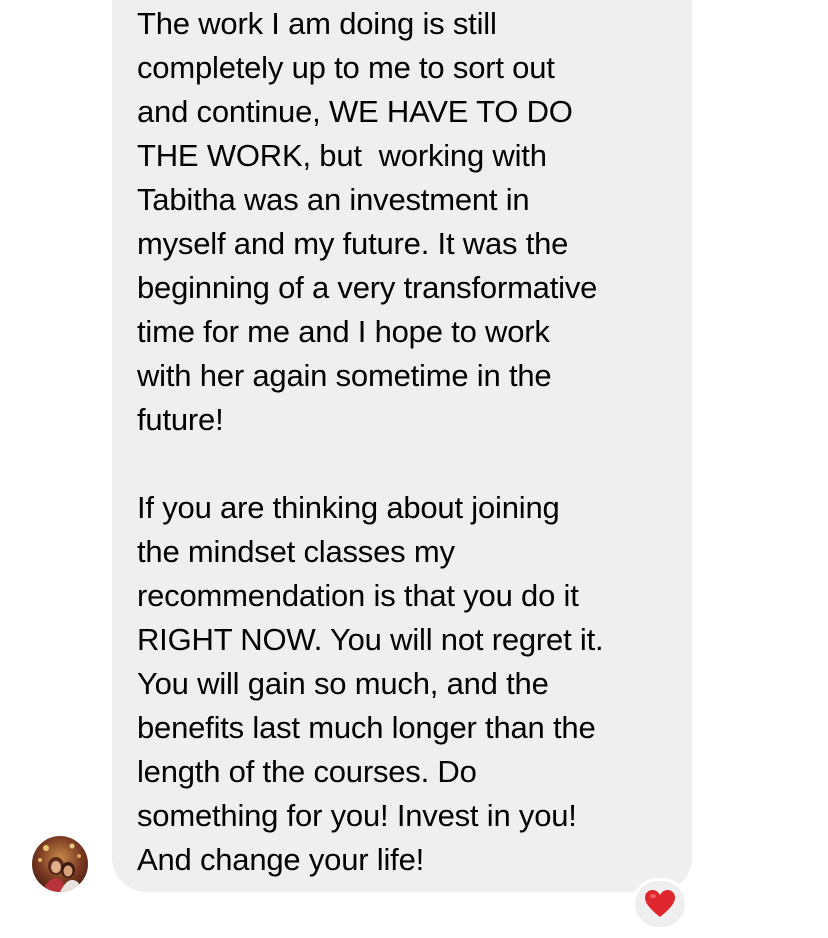  Describe the element at coordinates (333, 199) in the screenshot. I see `message-line: Tabitha was an investment in` at that location.